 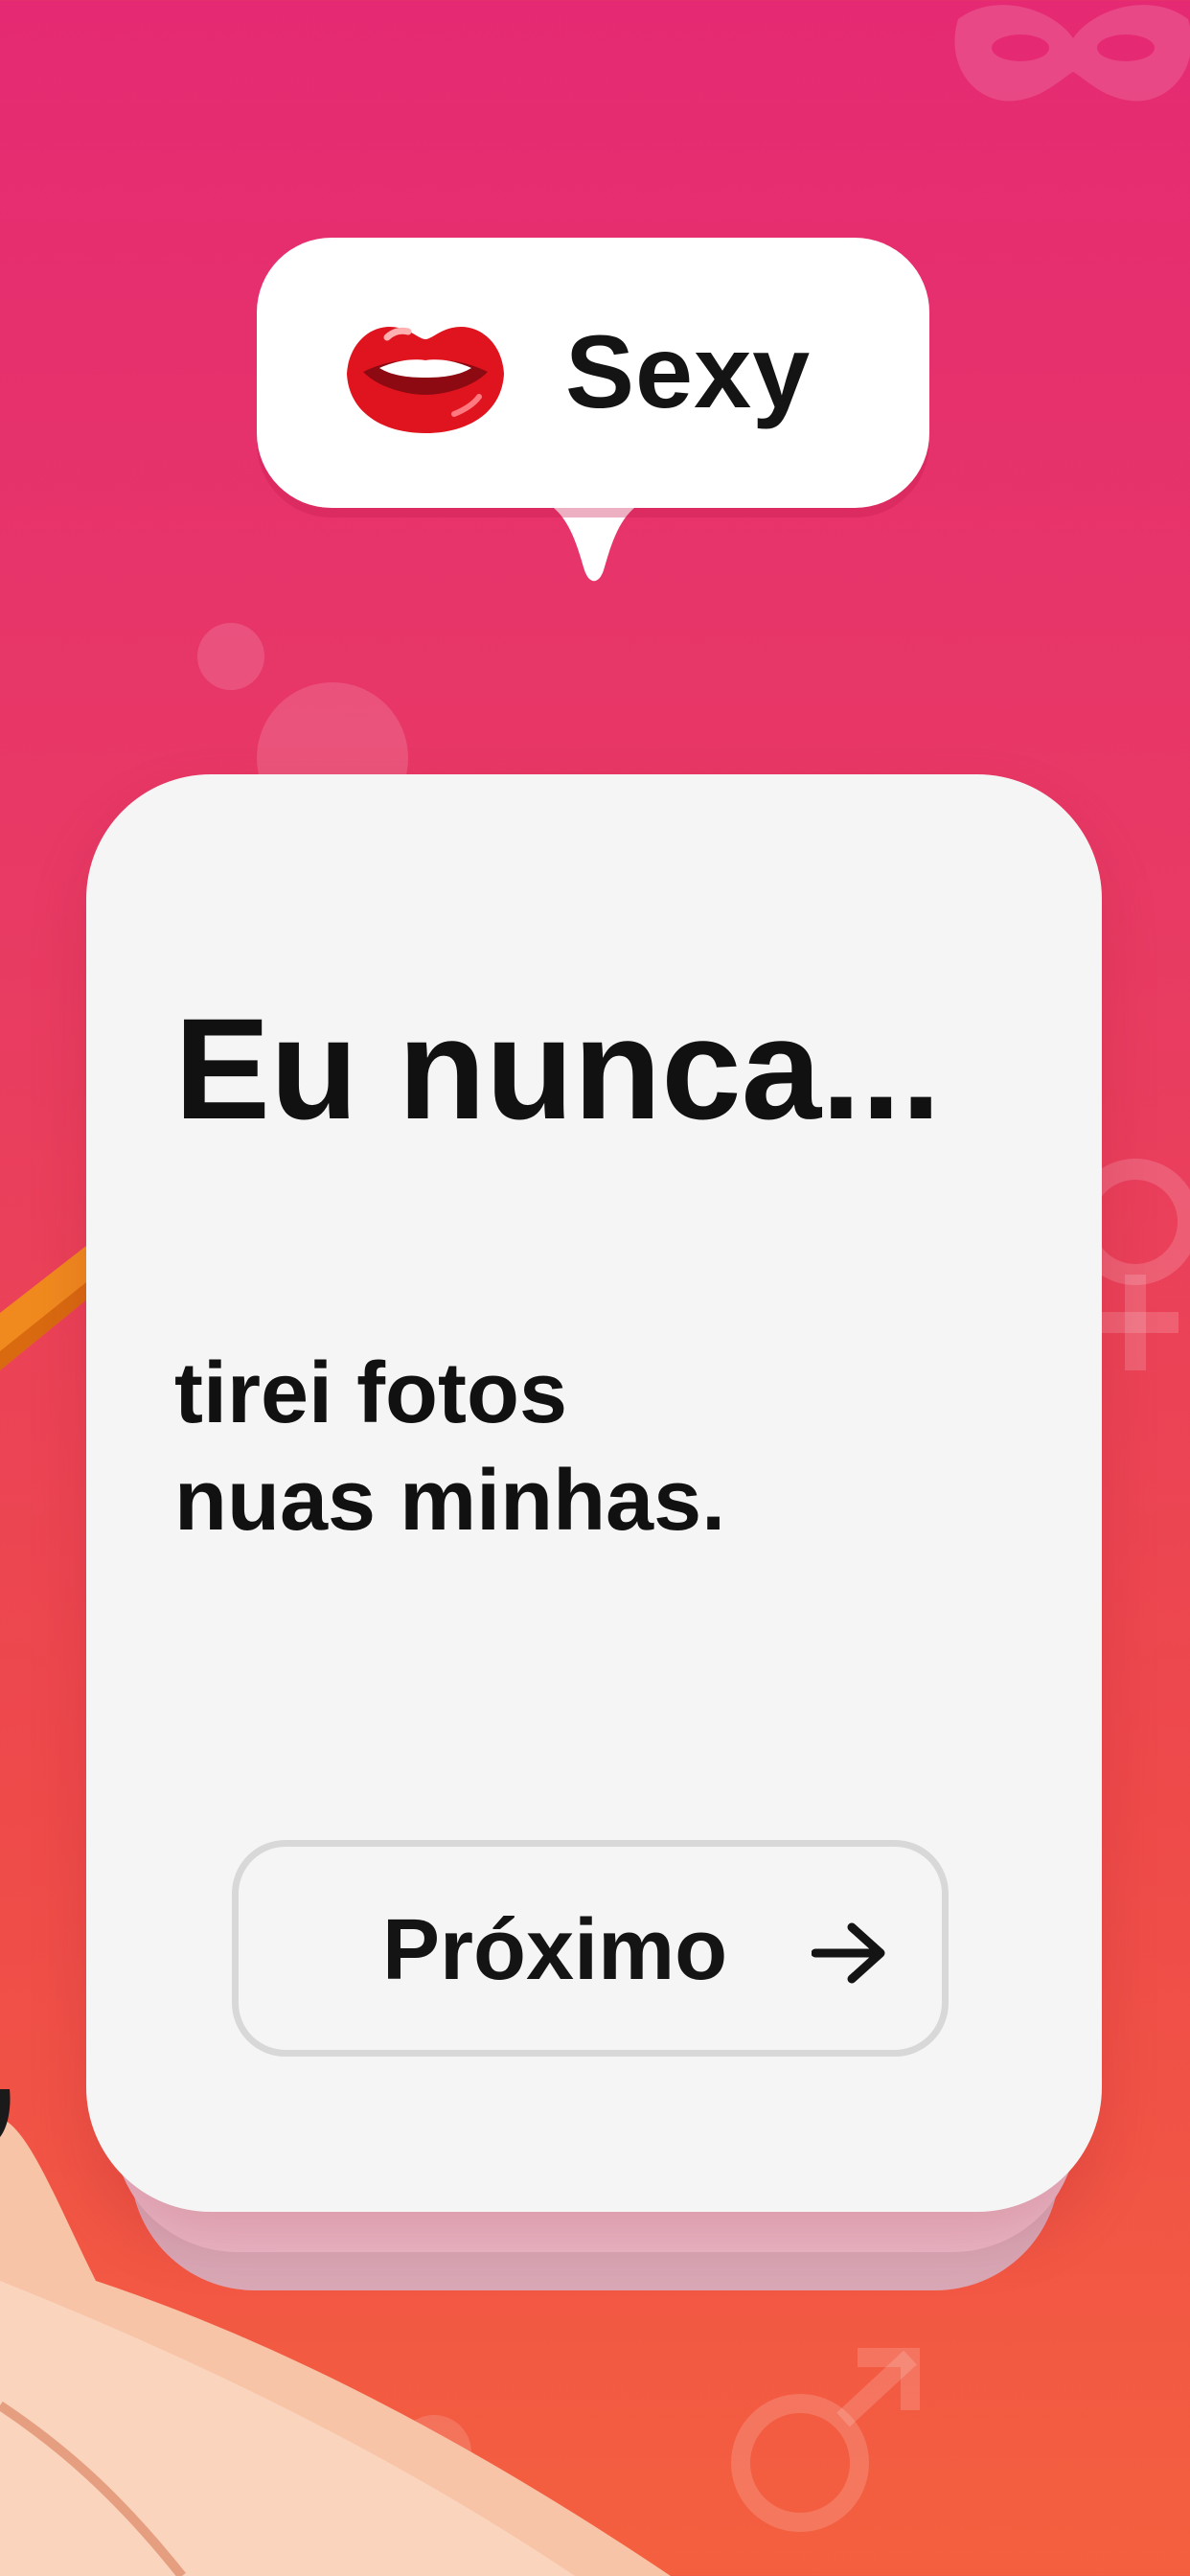 What do you see at coordinates (555, 1950) in the screenshot?
I see `next-button-label: Próximo` at bounding box center [555, 1950].